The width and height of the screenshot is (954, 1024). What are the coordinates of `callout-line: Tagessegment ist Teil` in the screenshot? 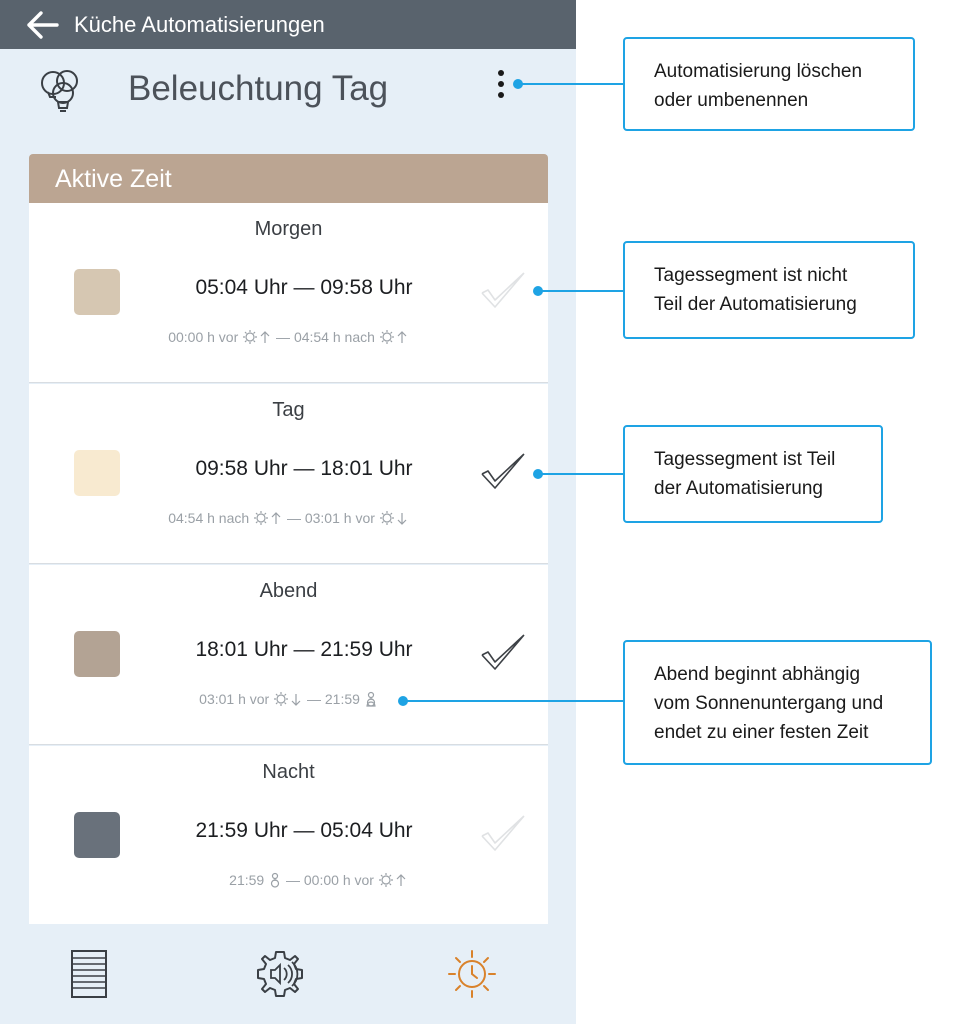 It's located at (745, 459).